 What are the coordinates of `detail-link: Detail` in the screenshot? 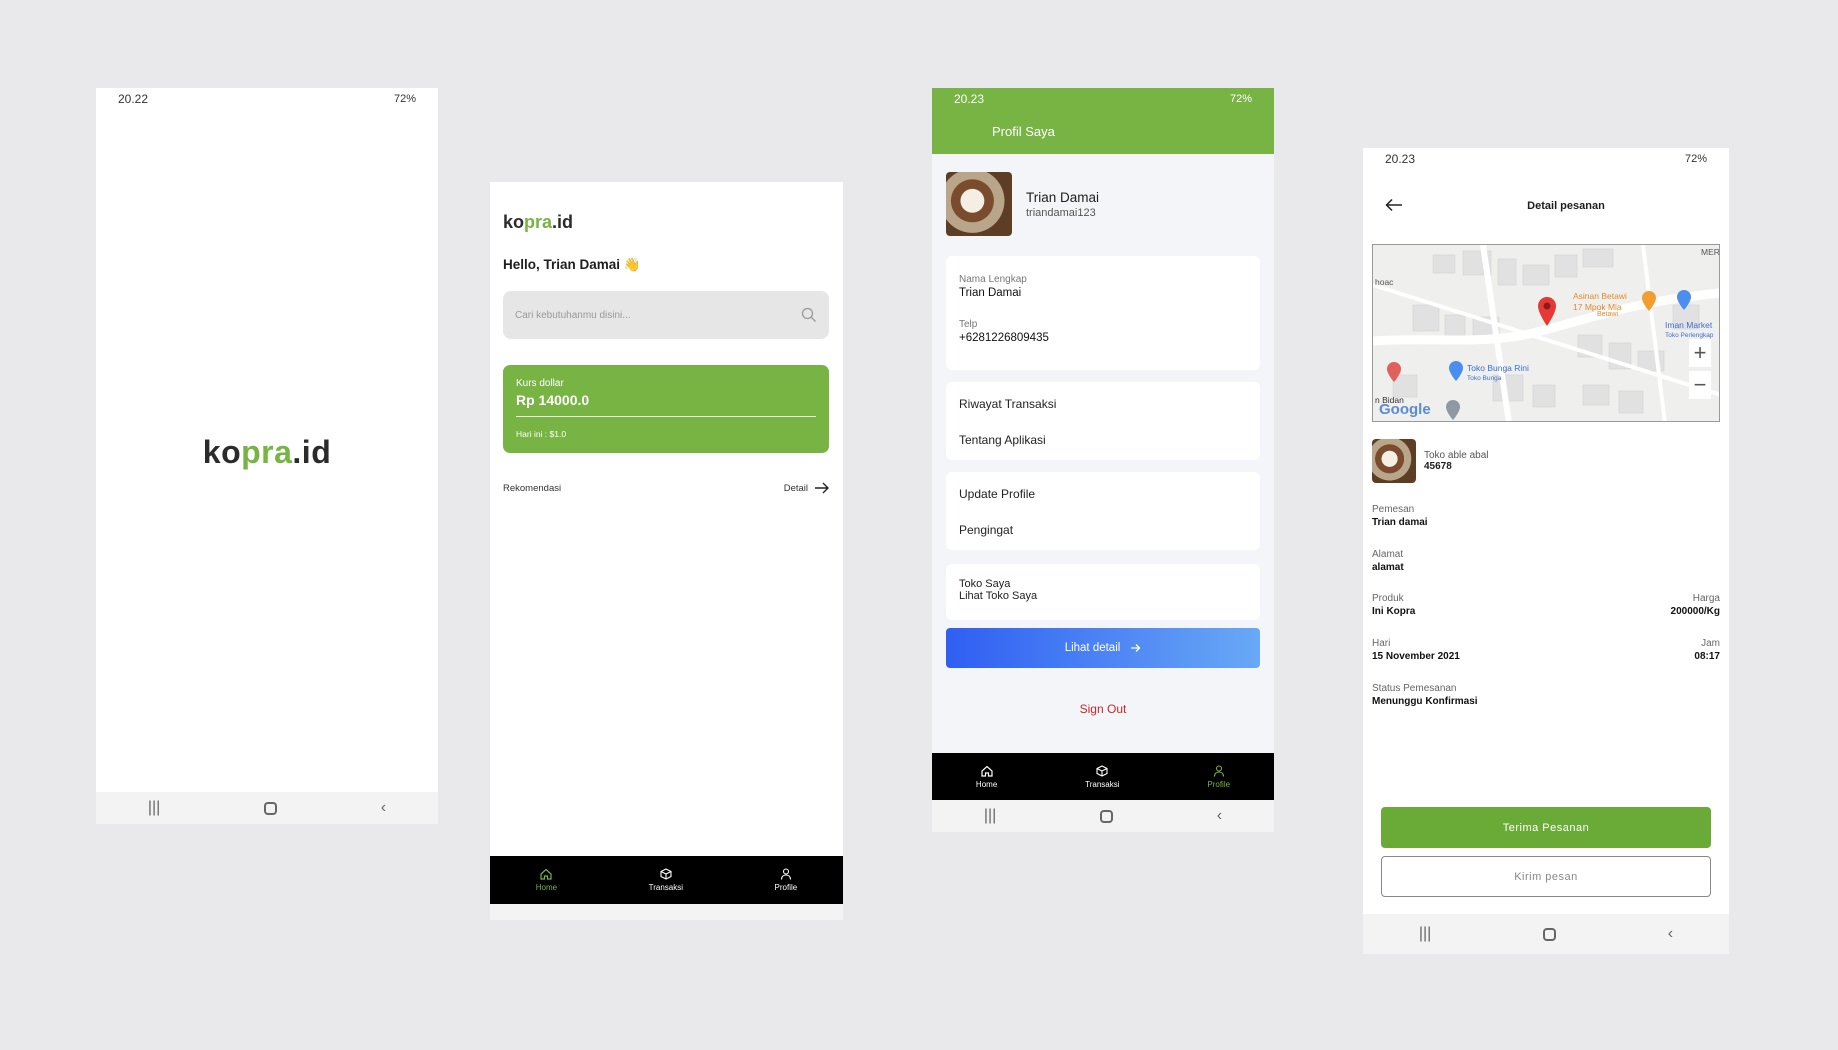 It's located at (807, 488).